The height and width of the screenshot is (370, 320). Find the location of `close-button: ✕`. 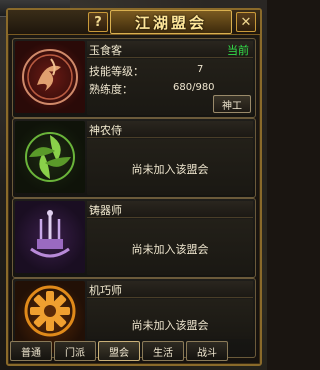

close-button: ✕ is located at coordinates (246, 22).